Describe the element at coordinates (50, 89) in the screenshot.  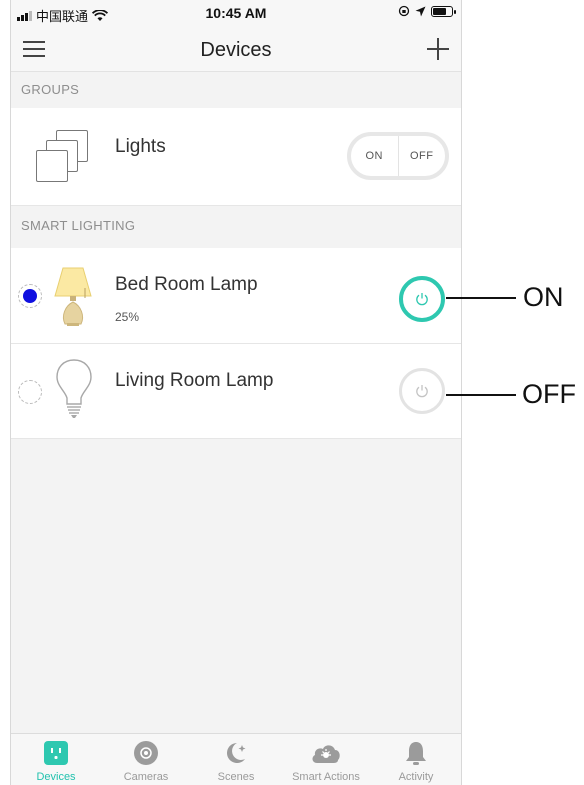
I see `section-label-groups: GROUPS` at that location.